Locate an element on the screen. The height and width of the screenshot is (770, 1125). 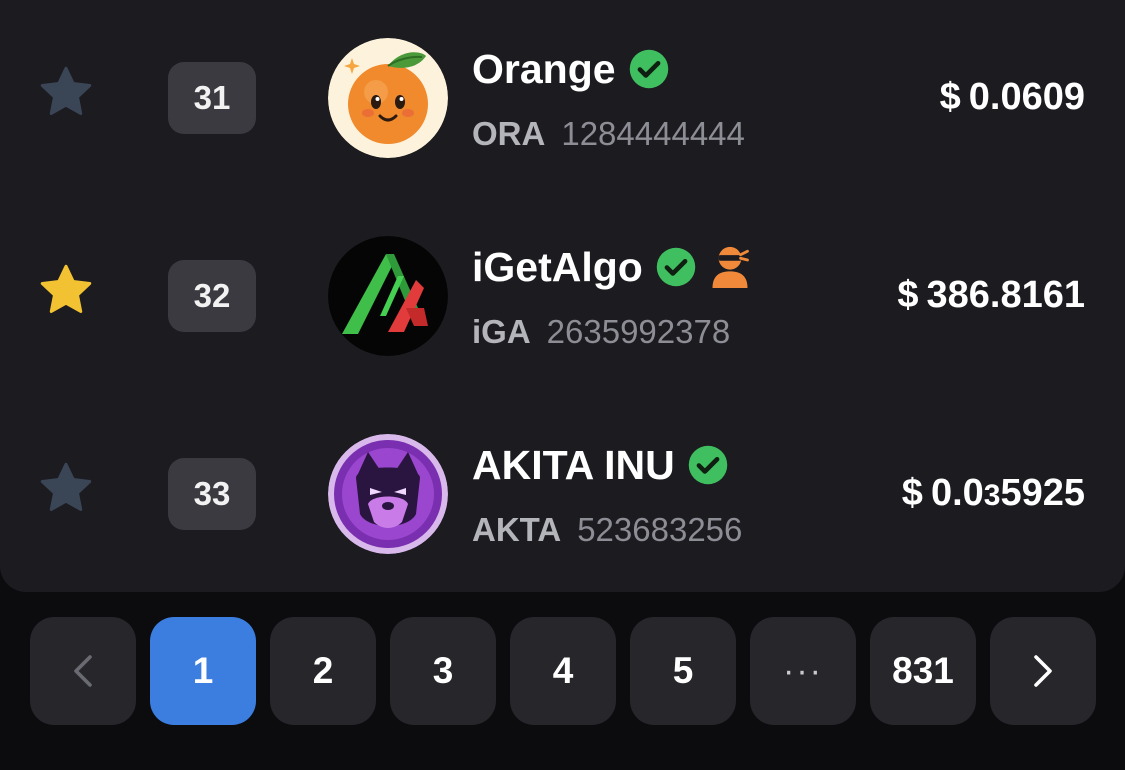
asset-id: 1284444444 is located at coordinates (653, 133).